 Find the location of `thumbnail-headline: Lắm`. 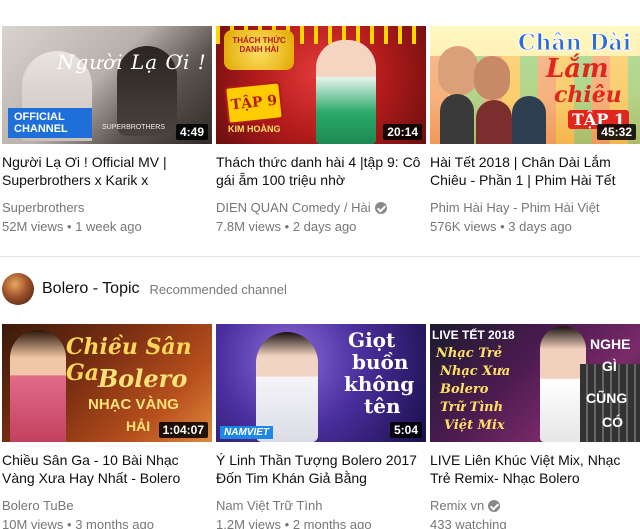

thumbnail-headline: Lắm is located at coordinates (577, 69).